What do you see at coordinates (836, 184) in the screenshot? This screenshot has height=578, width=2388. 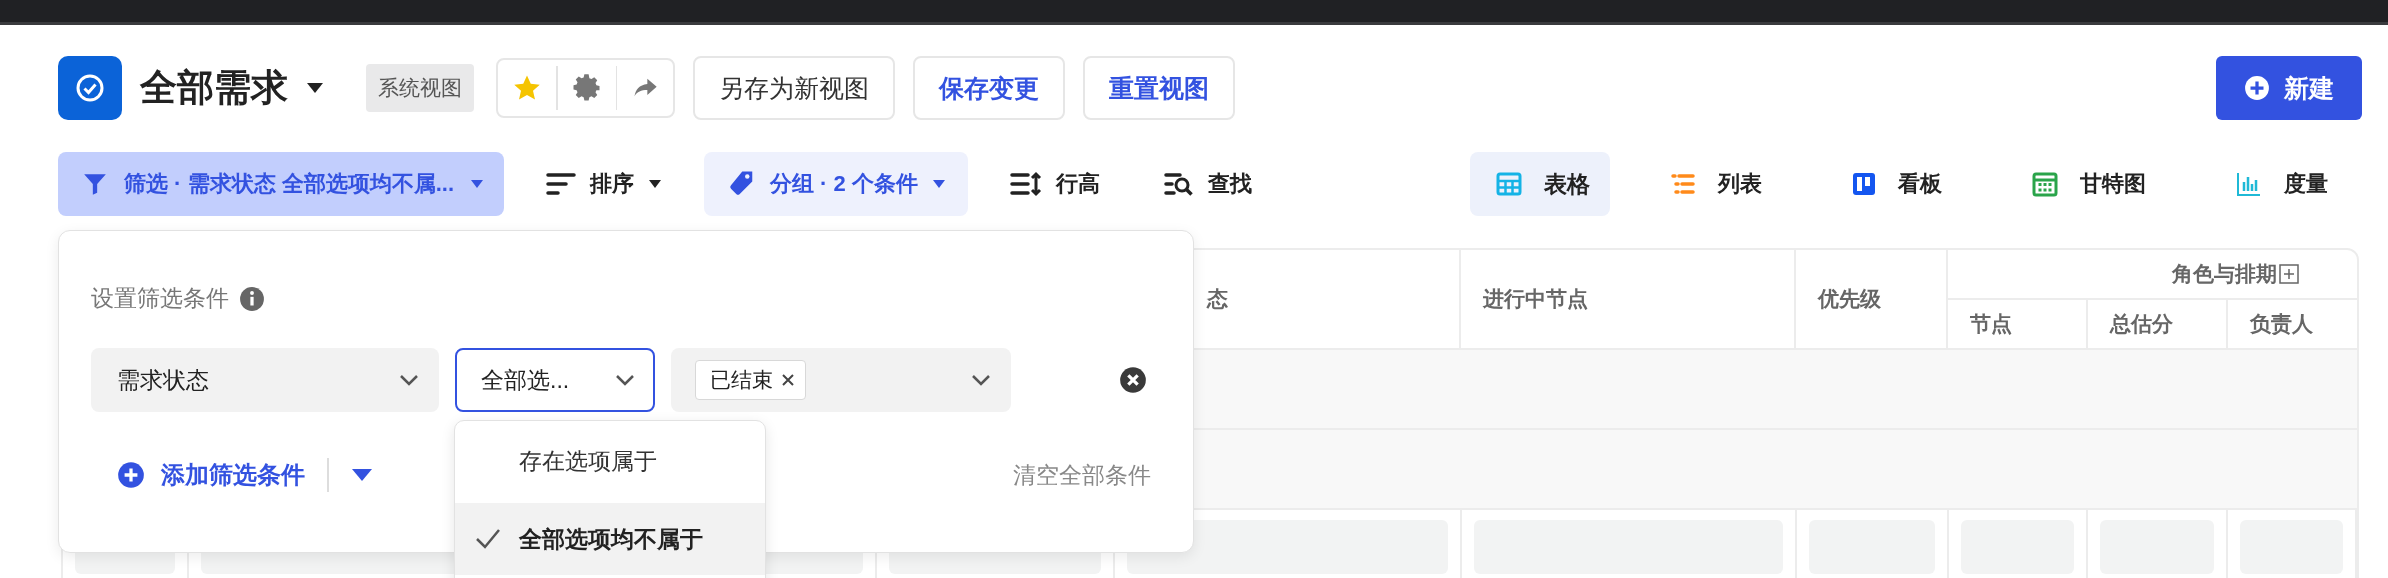 I see `group-button: 分组 · 2 个条件` at bounding box center [836, 184].